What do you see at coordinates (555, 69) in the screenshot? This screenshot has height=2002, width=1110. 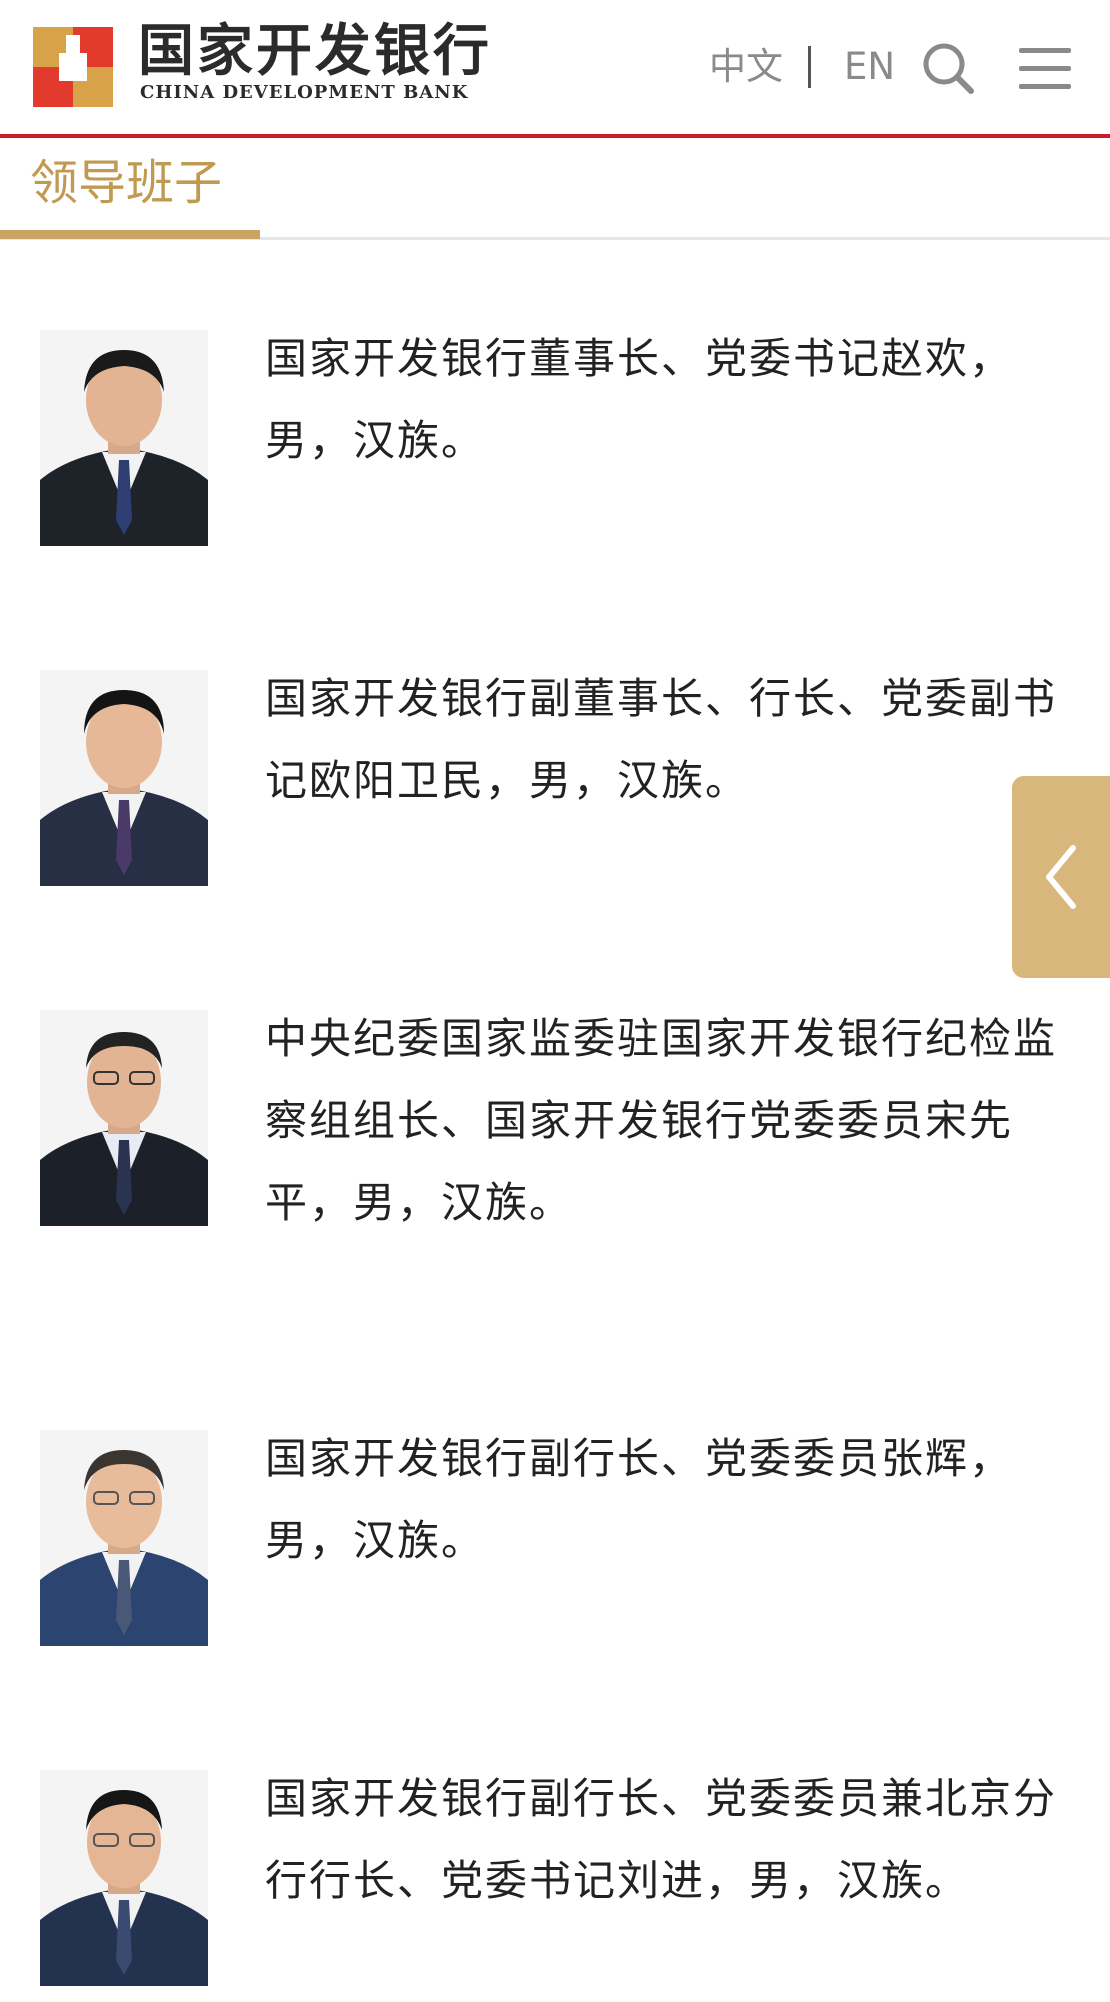 I see `site-header: 国家开发银行 CHINA DEVELOPMENT BANK 中文 EN` at bounding box center [555, 69].